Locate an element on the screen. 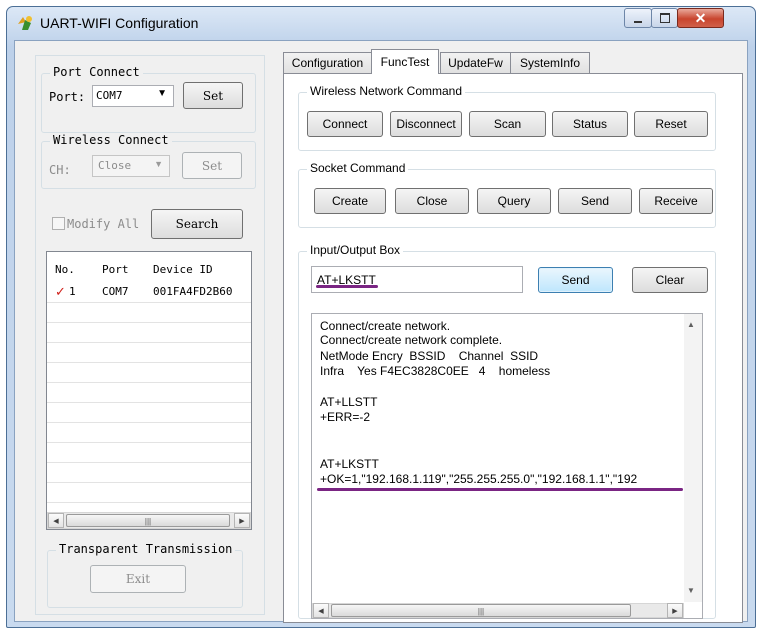 This screenshot has height=633, width=762. tab-updatefw: UpdateFw is located at coordinates (475, 62).